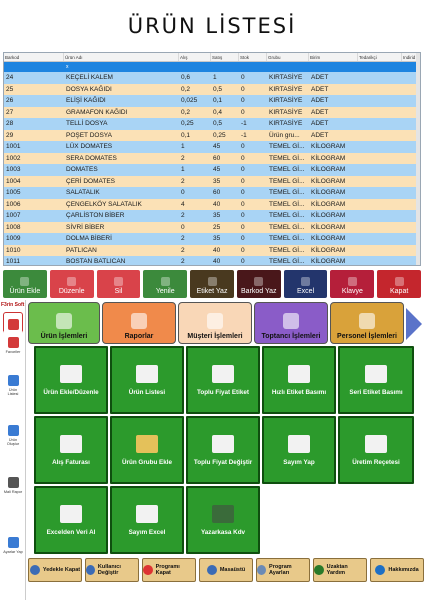 The width and height of the screenshot is (424, 600). Describe the element at coordinates (223, 520) in the screenshot. I see `menu-tile: Yazarkasa Kdv` at that location.